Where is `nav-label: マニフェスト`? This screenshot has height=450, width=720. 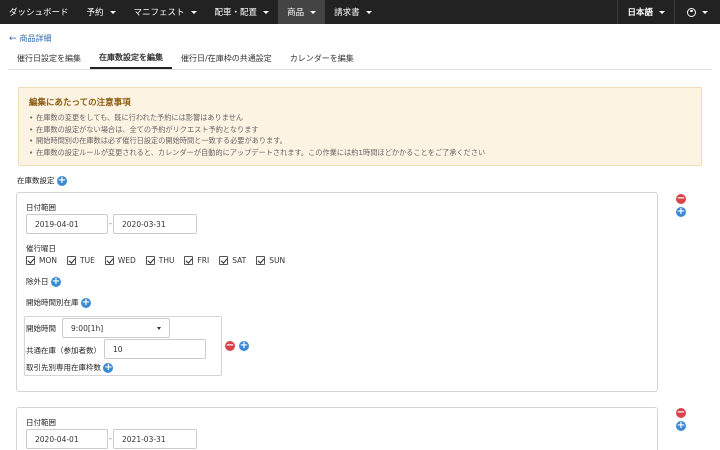
nav-label: マニフェスト is located at coordinates (159, 13).